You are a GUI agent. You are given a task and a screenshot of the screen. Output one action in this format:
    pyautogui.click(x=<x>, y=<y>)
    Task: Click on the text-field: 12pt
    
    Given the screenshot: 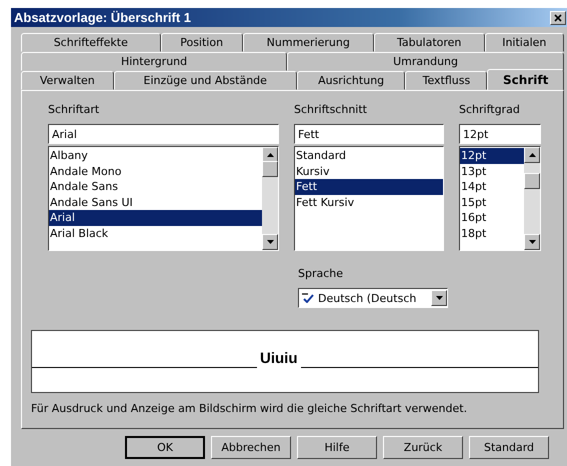 What is the action you would take?
    pyautogui.click(x=500, y=134)
    